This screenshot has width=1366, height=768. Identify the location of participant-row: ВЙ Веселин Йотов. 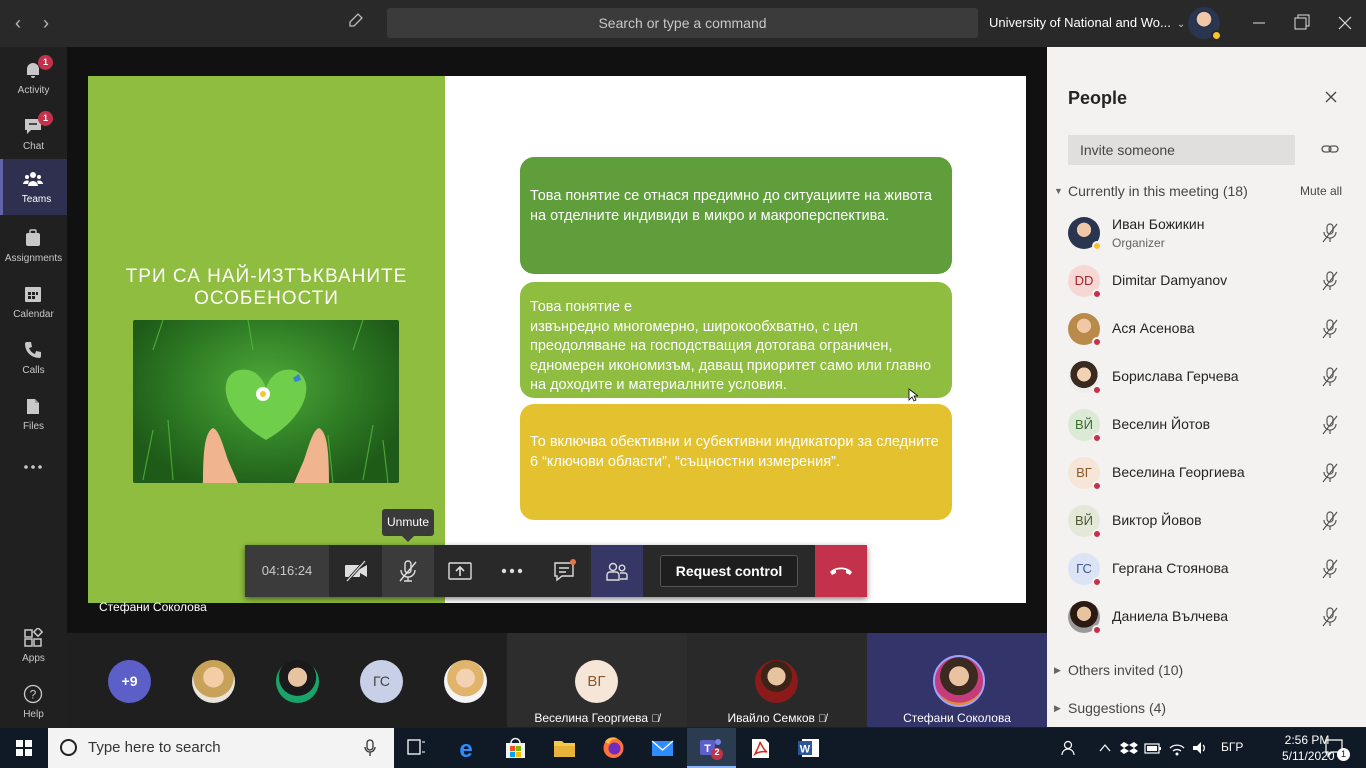
(1206, 425).